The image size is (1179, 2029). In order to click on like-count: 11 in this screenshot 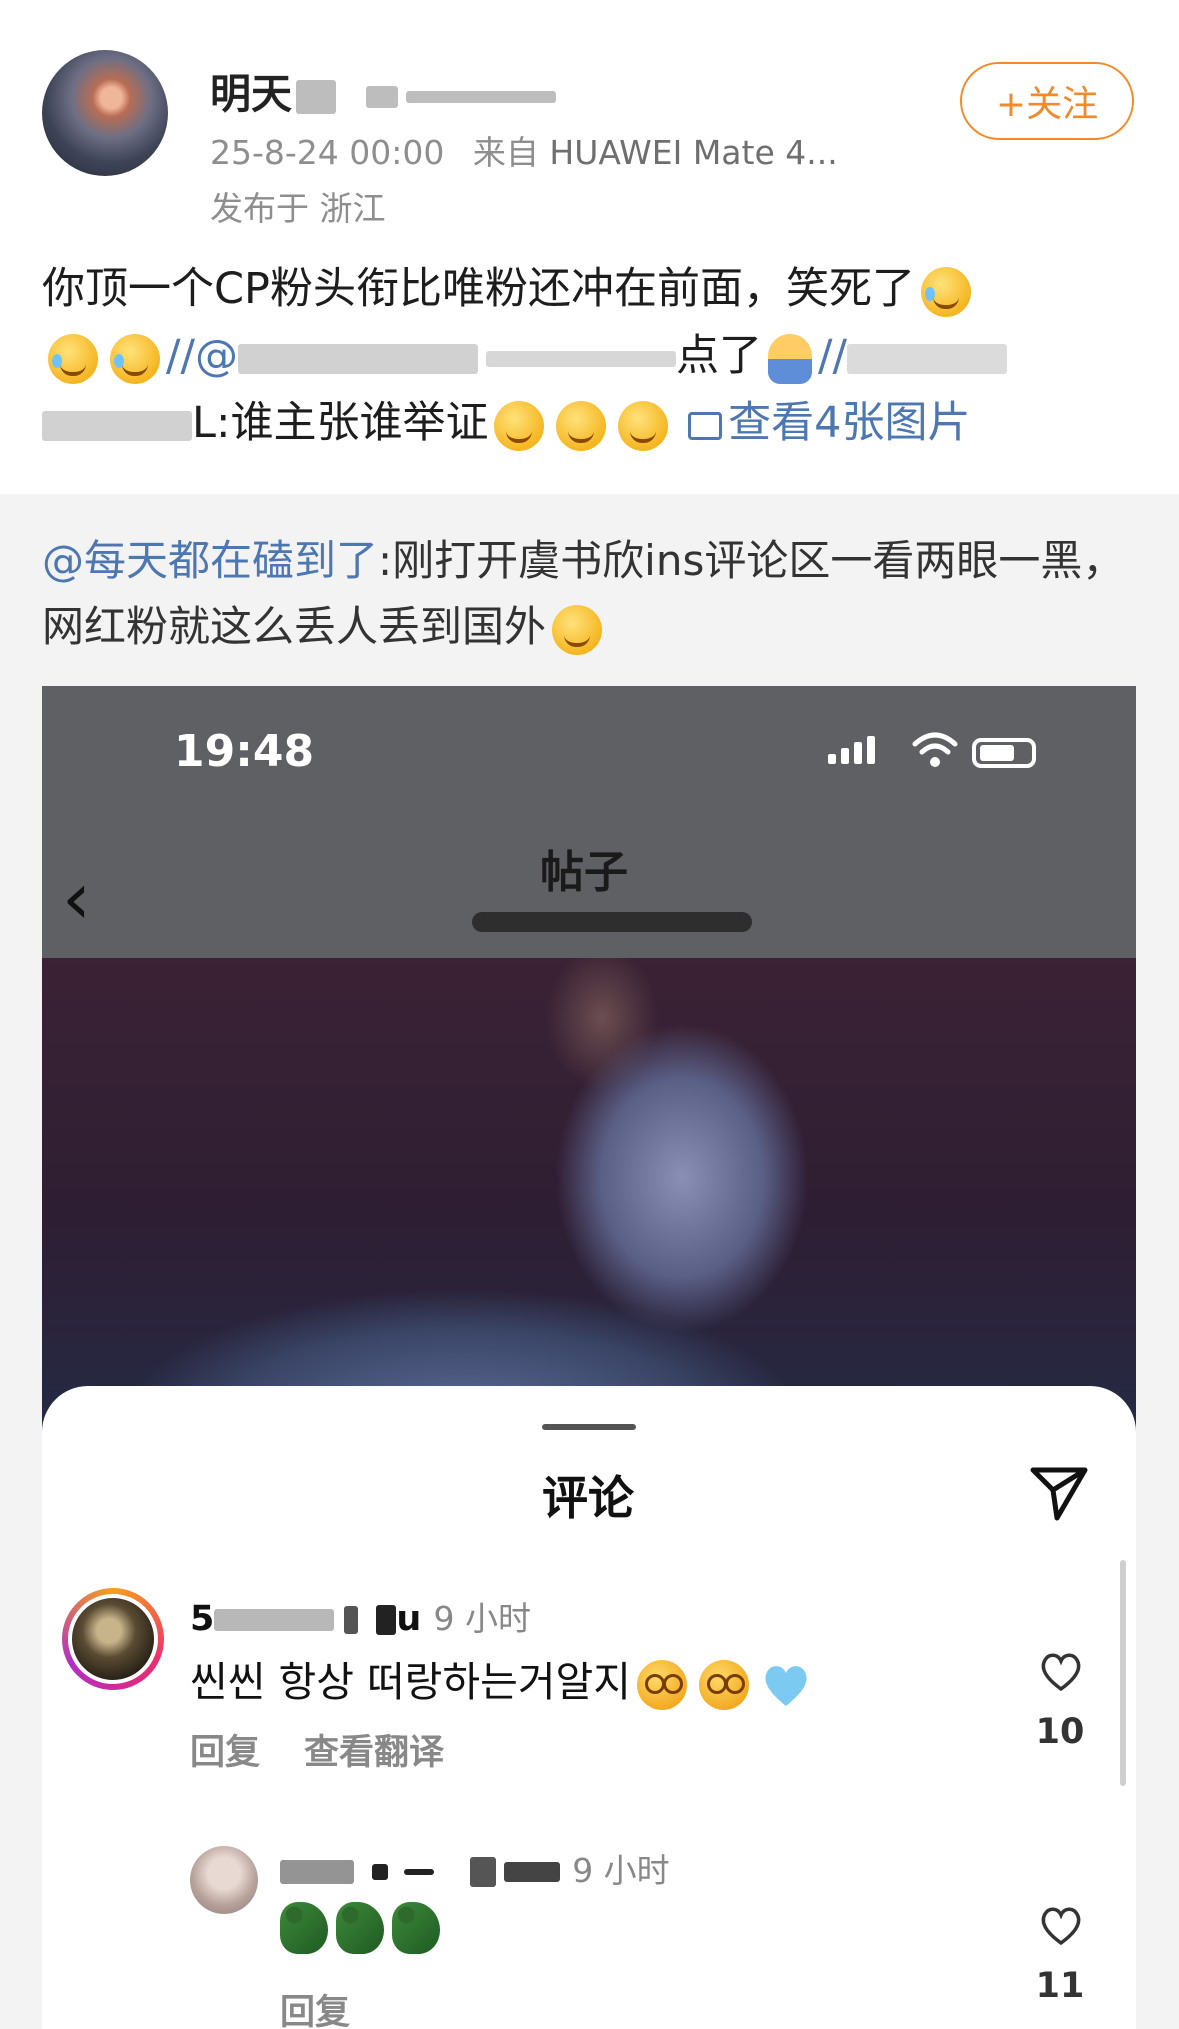, I will do `click(1060, 1986)`.